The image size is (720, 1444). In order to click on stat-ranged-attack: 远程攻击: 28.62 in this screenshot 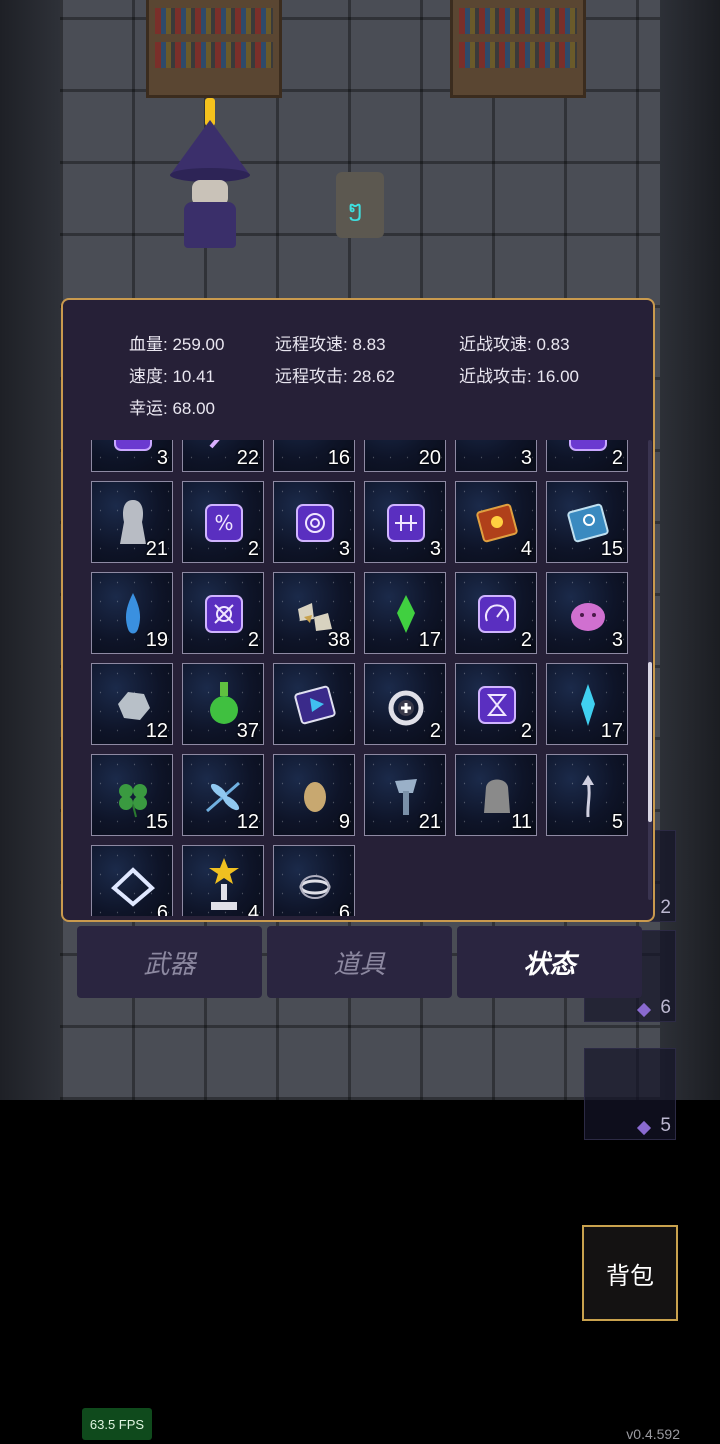, I will do `click(335, 376)`.